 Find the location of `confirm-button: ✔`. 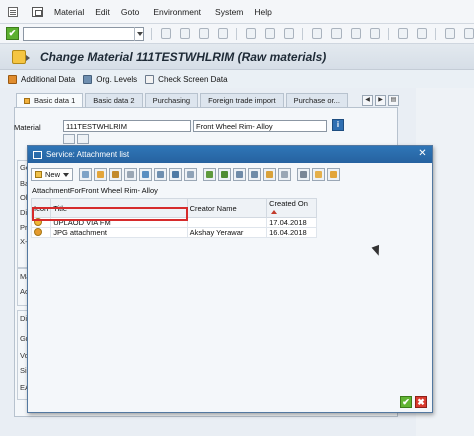

confirm-button: ✔ is located at coordinates (406, 402).